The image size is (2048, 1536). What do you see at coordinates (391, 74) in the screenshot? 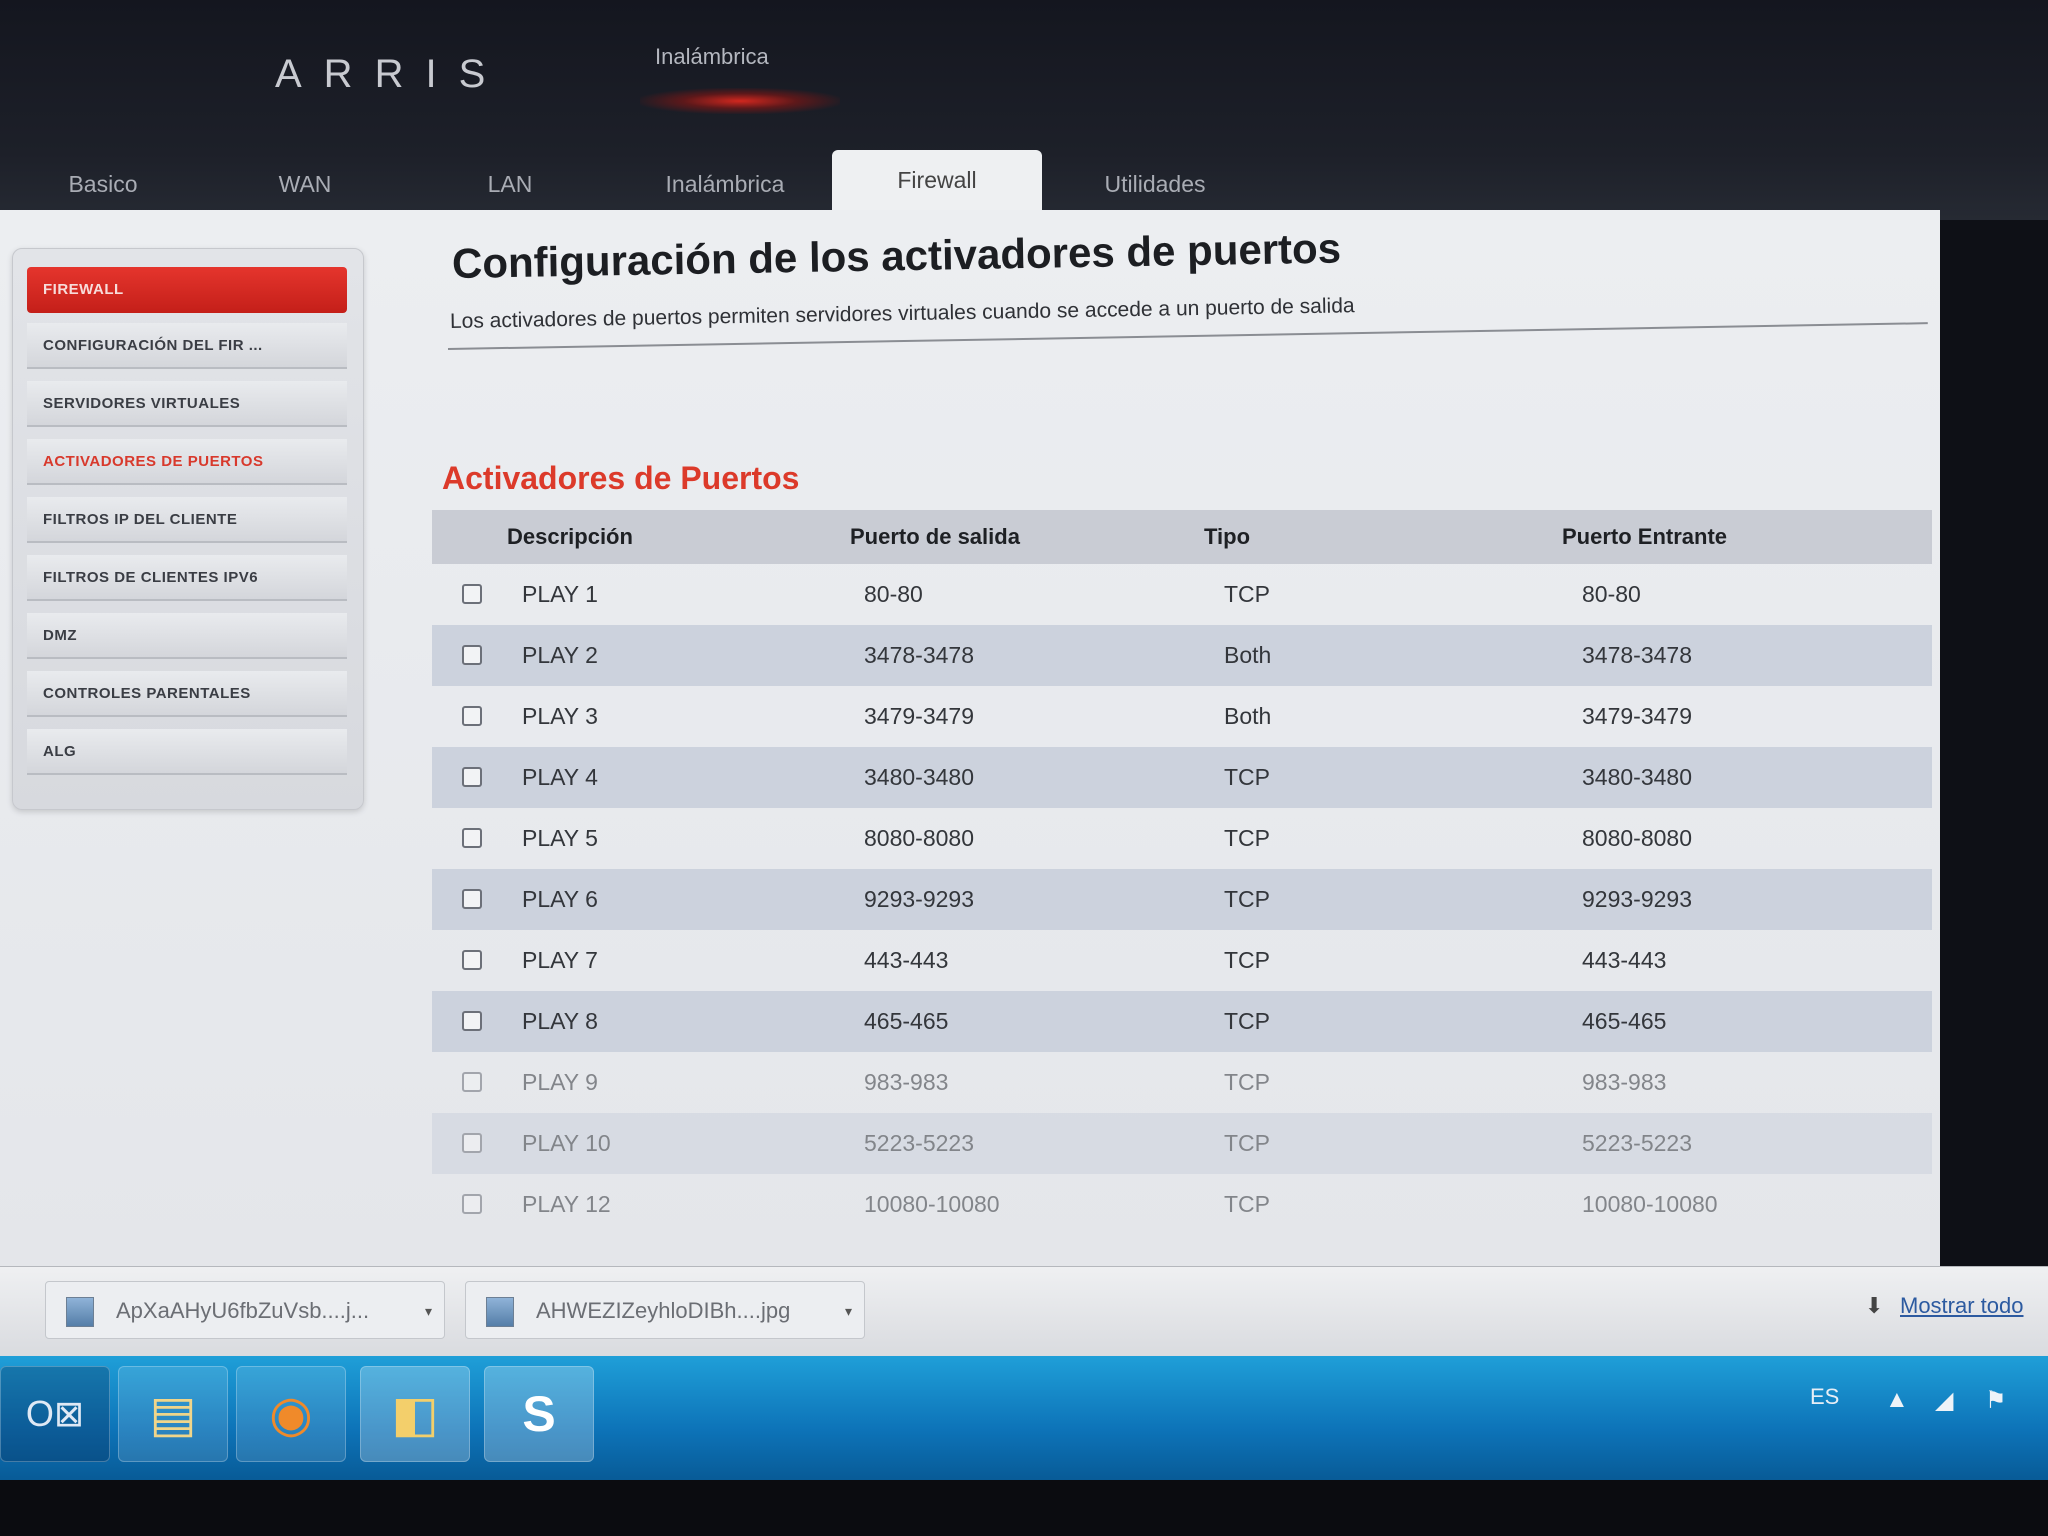
I see `arris-logo: ARRIS` at bounding box center [391, 74].